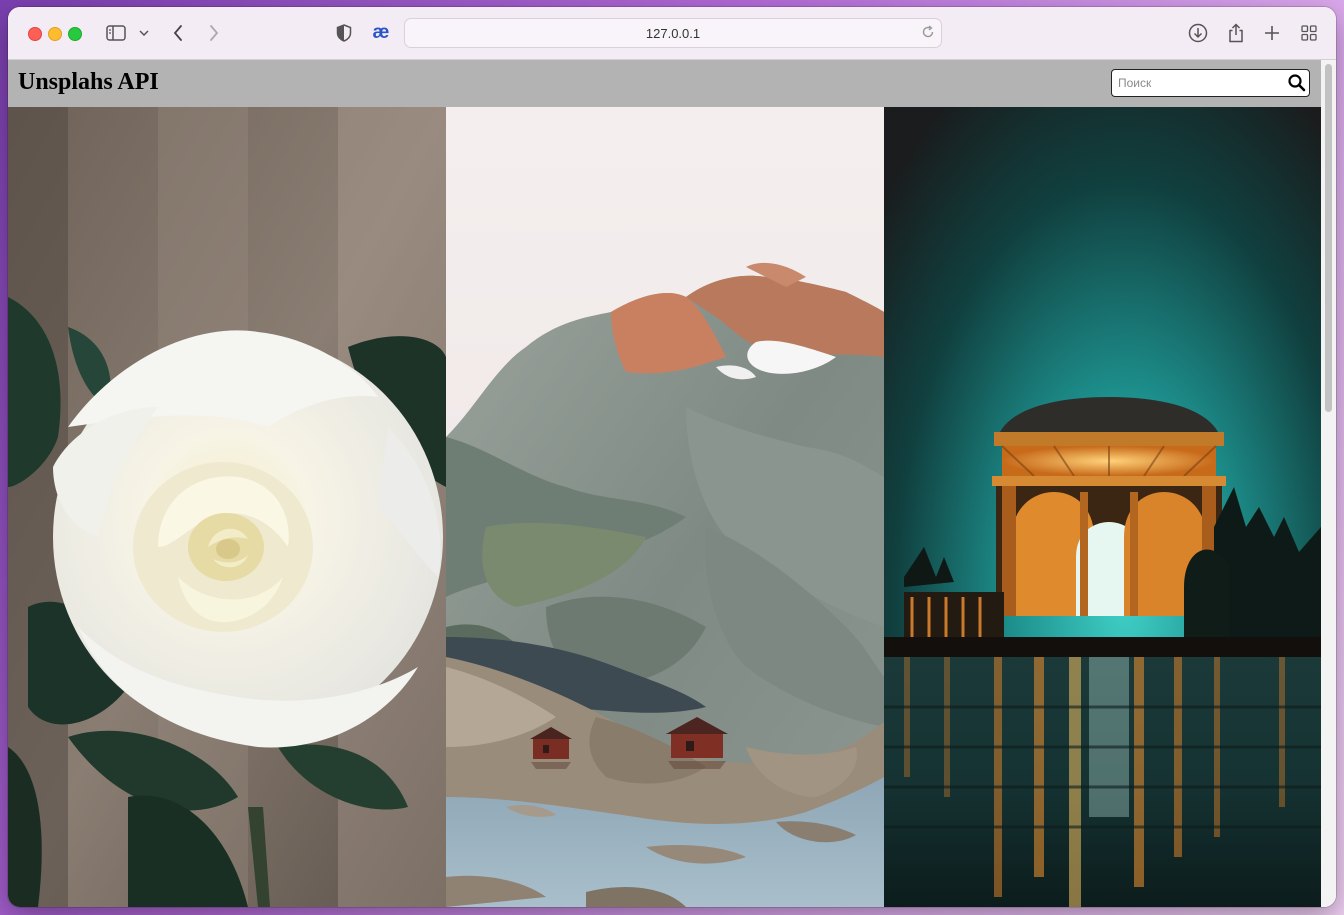 The width and height of the screenshot is (1344, 915). What do you see at coordinates (55, 34) in the screenshot?
I see `minimize-window-button` at bounding box center [55, 34].